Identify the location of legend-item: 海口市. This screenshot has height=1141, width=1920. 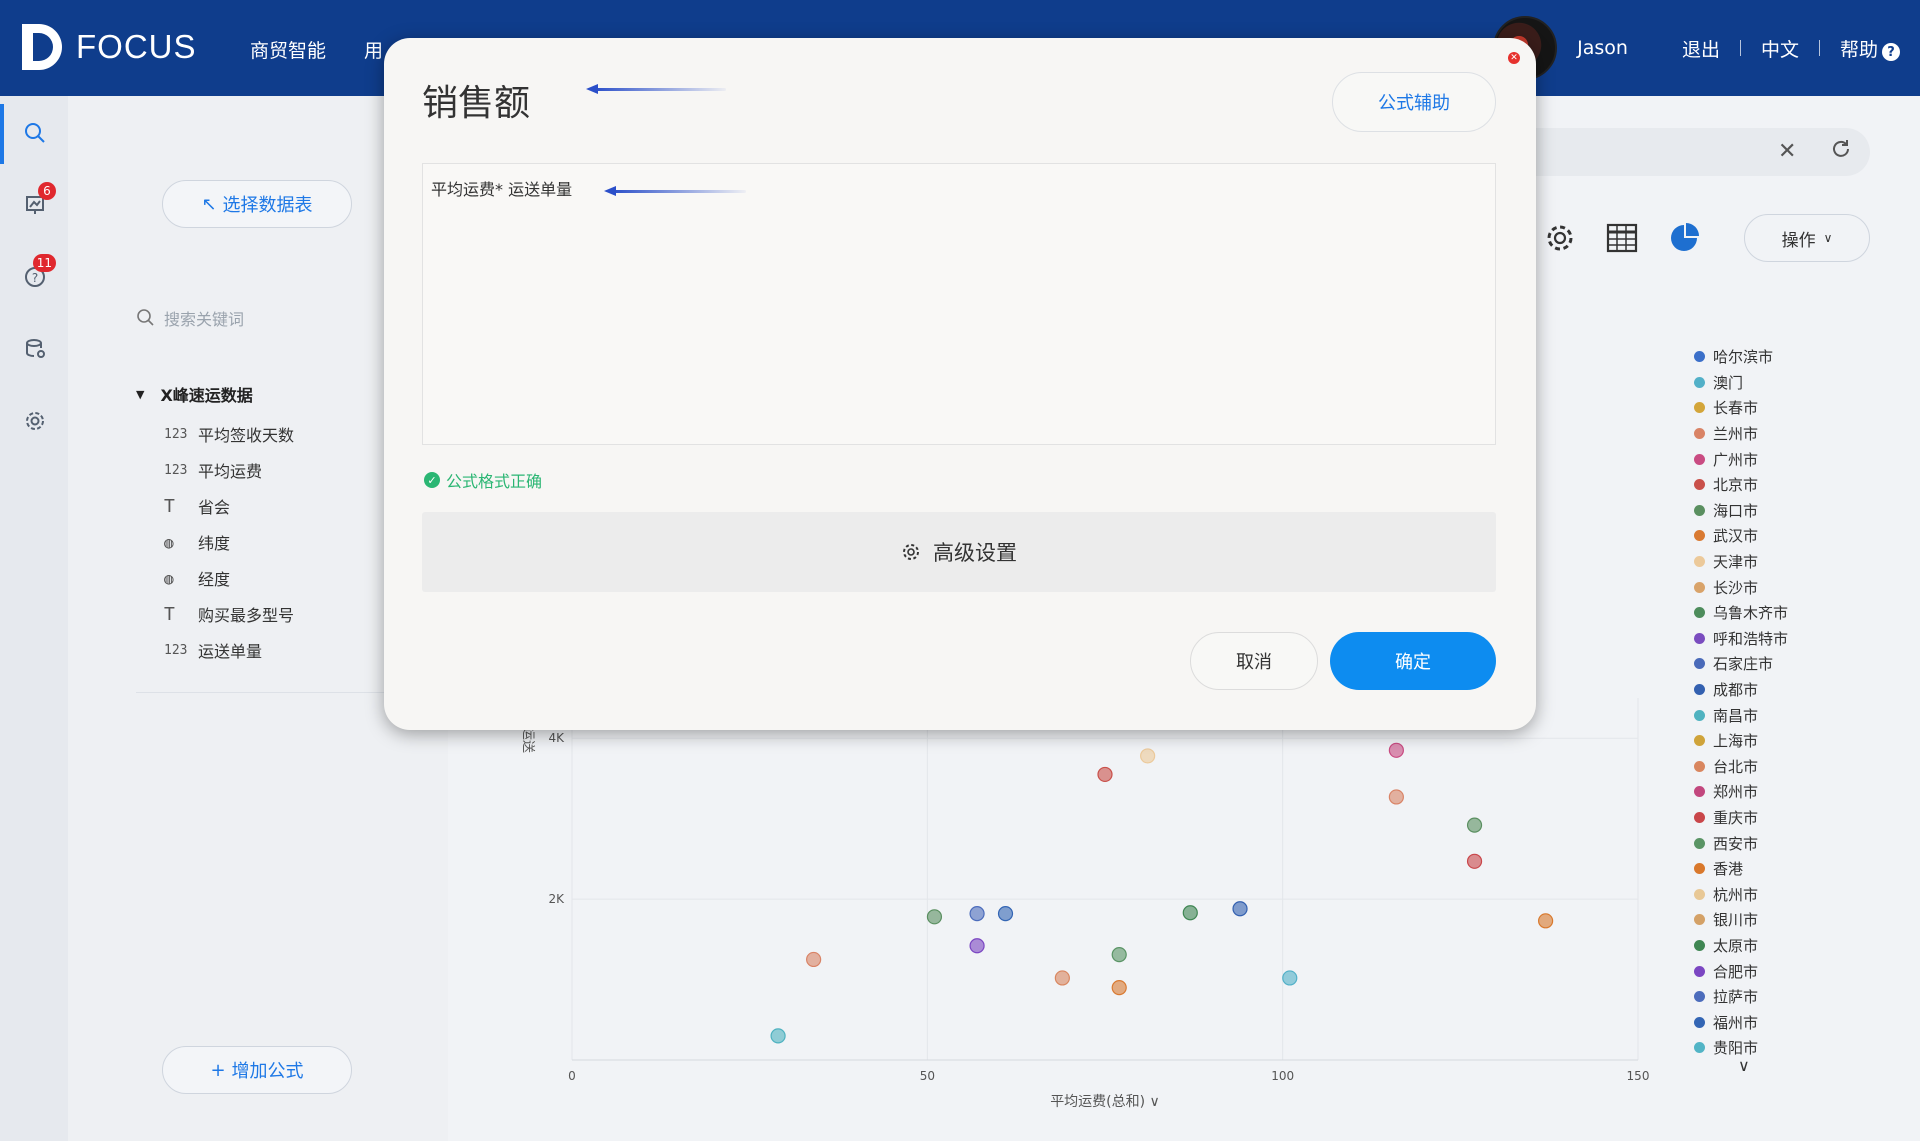
(1741, 511).